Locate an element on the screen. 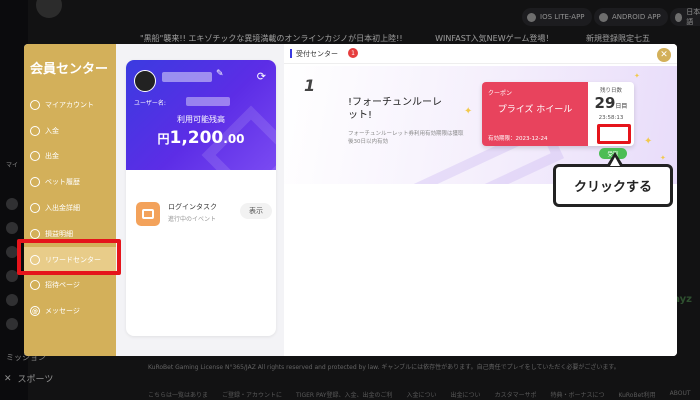 The width and height of the screenshot is (700, 400). promo-description: フォーチュンルーレット券利用有効期限は獲取後30日以内有効 is located at coordinates (406, 138).